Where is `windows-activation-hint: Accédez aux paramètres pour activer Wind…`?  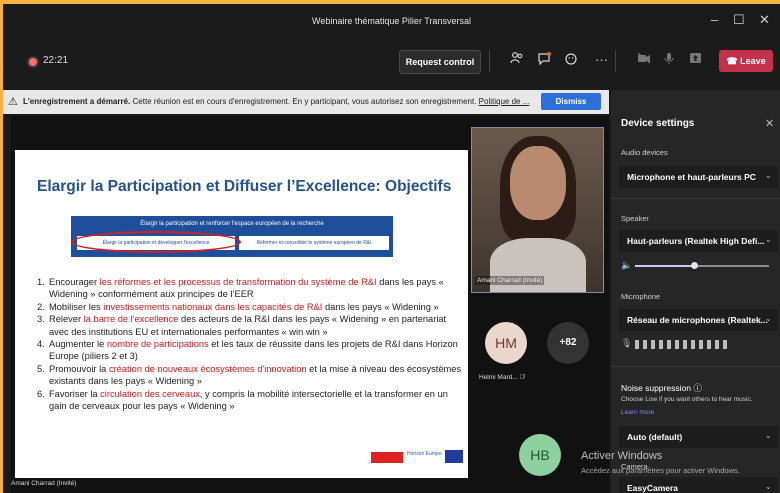
windows-activation-hint: Accédez aux paramètres pour activer Wind… is located at coordinates (660, 470).